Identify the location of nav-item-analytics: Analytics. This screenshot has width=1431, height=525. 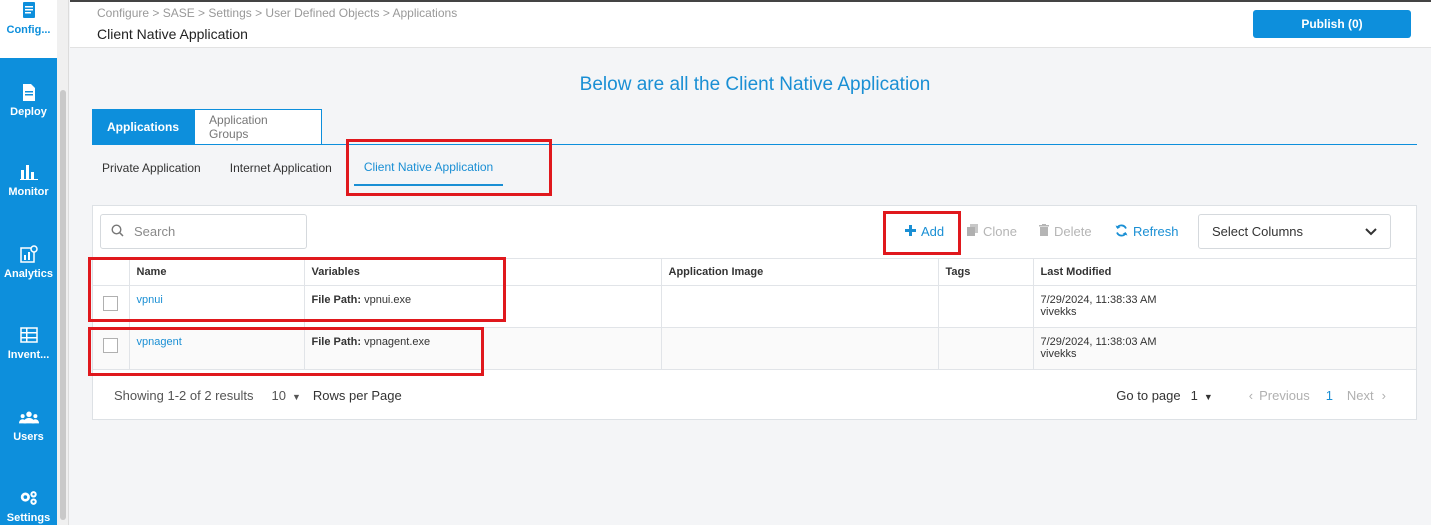
(28, 262).